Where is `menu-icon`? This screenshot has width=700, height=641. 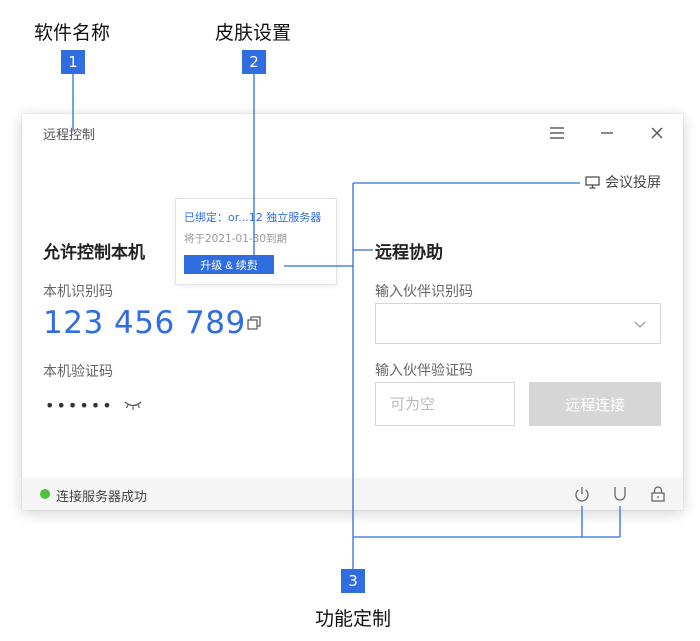
menu-icon is located at coordinates (557, 133).